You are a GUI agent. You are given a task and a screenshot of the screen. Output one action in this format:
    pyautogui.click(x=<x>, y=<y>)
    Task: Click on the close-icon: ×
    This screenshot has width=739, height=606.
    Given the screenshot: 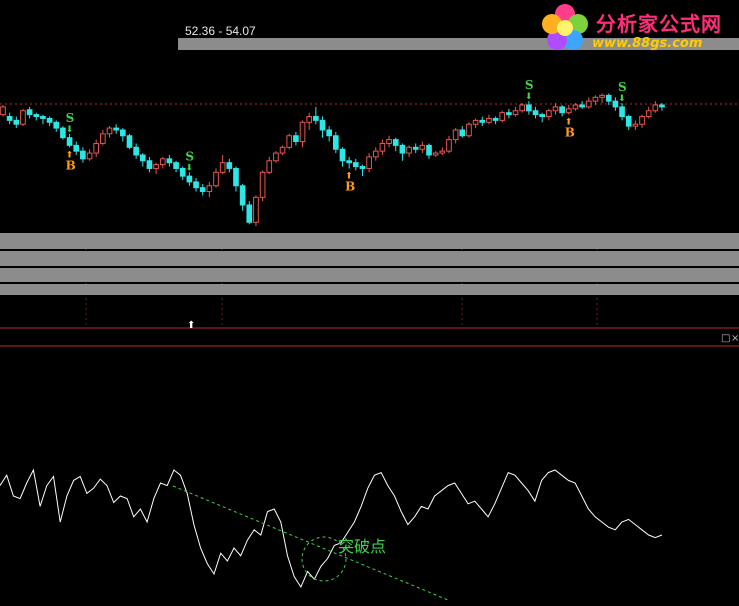 What is the action you would take?
    pyautogui.click(x=735, y=338)
    